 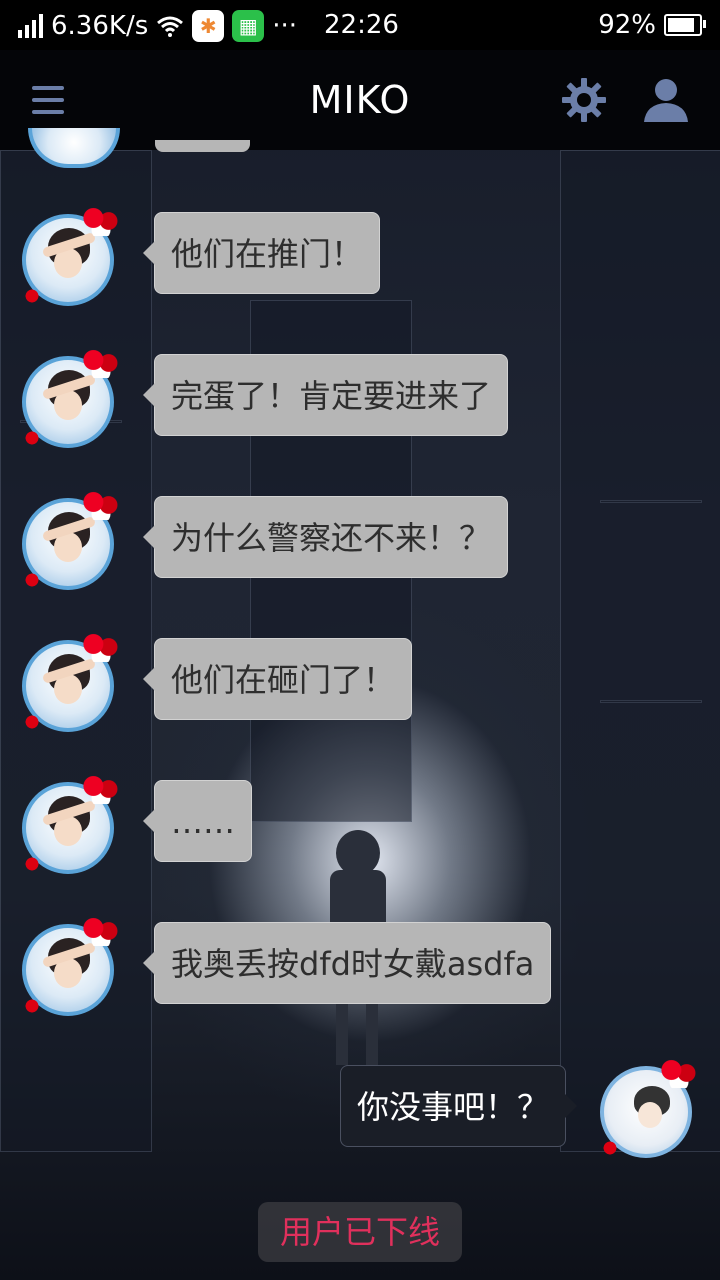 I want to click on status-left: 6.36K/s ✱ ▦ ···, so click(x=157, y=26).